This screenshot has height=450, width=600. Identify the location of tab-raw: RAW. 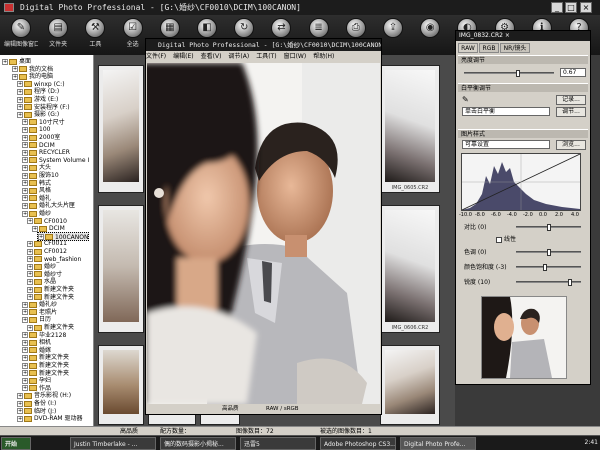
(468, 48).